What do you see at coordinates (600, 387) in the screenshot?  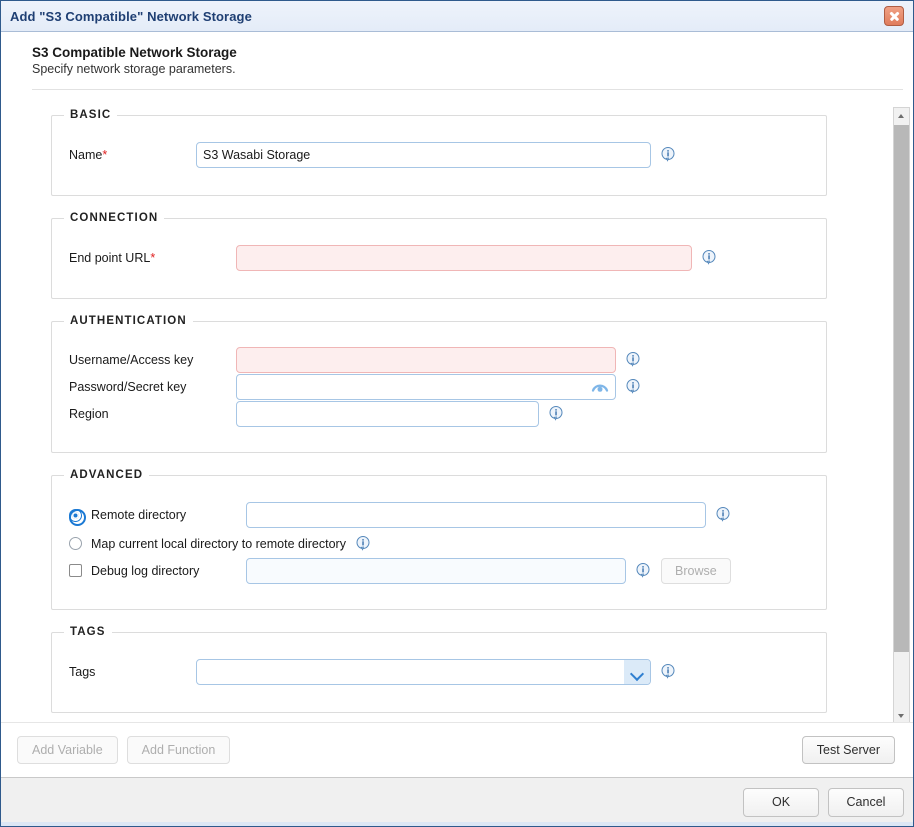 I see `reveal-password-eye-icon` at bounding box center [600, 387].